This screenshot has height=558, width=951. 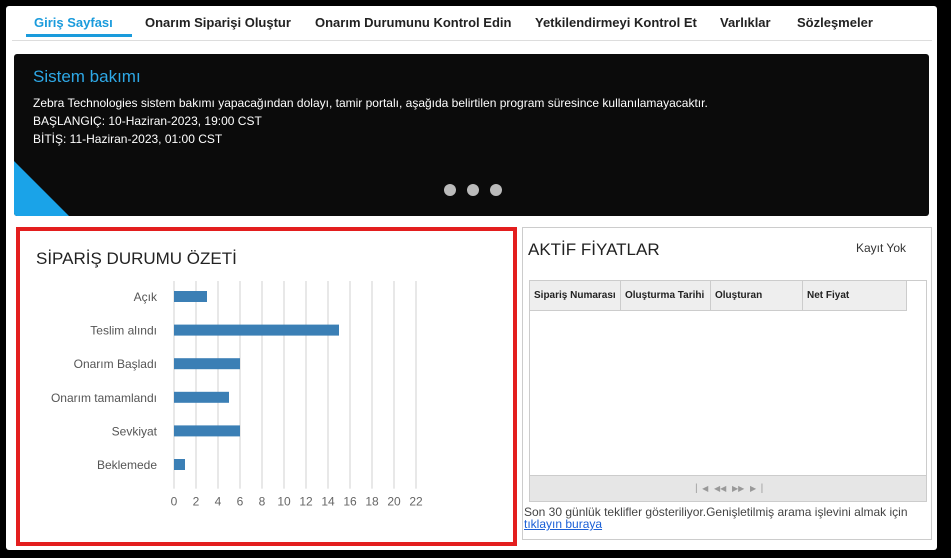 What do you see at coordinates (123, 331) in the screenshot?
I see `category-label: Teslim alındı` at bounding box center [123, 331].